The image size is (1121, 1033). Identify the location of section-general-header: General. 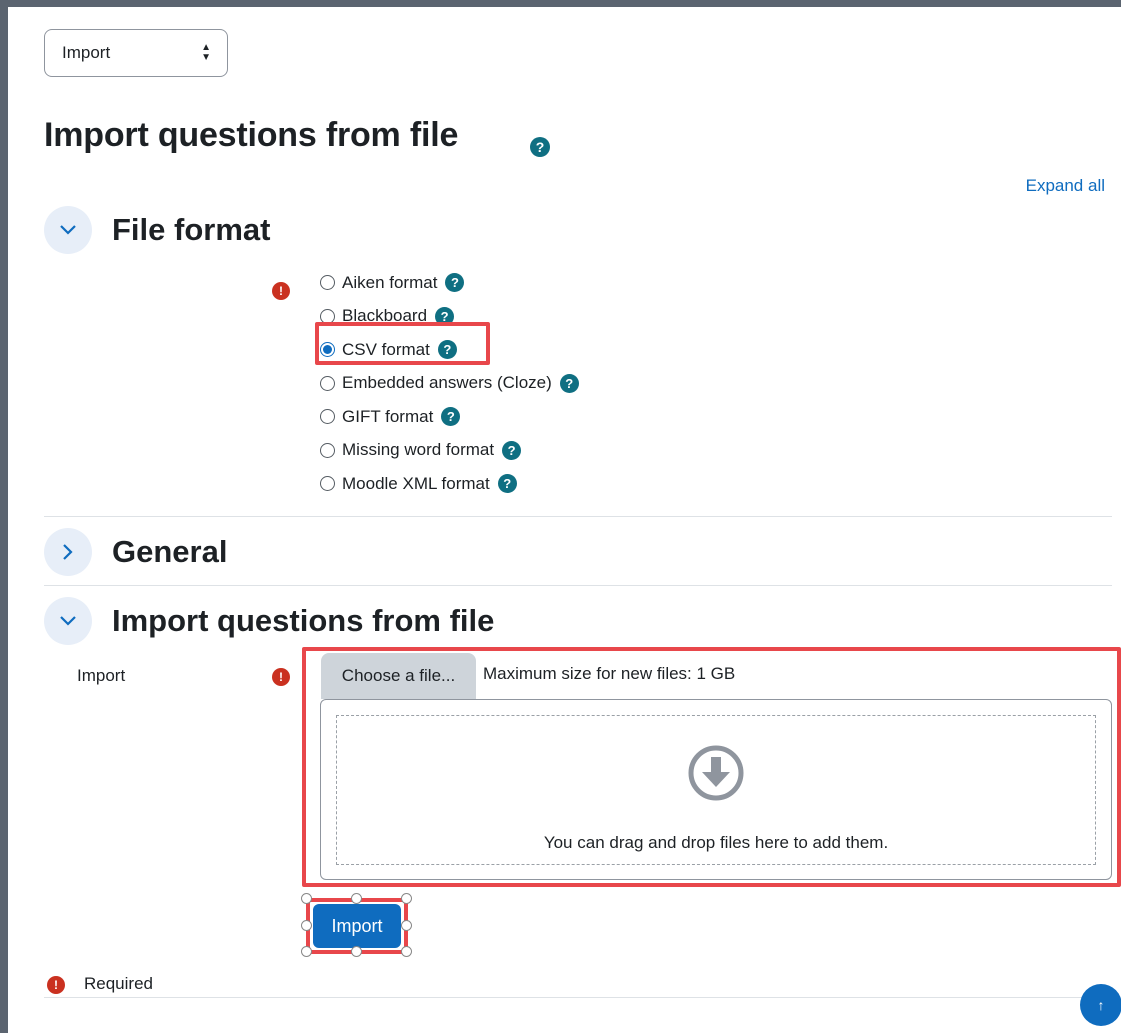
(135, 552).